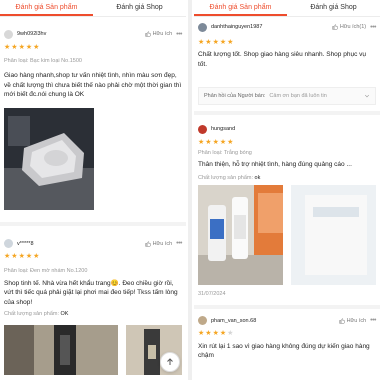 The height and width of the screenshot is (380, 380). Describe the element at coordinates (293, 129) in the screenshot. I see `reviewer-name: hungsand` at that location.